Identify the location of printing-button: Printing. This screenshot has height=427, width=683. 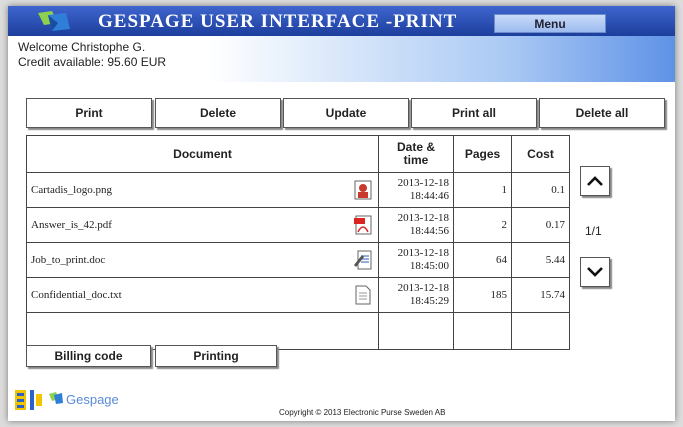
(216, 356).